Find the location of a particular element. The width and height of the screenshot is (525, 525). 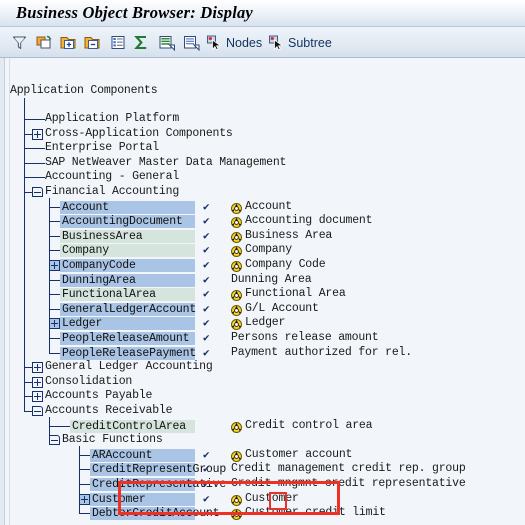

tree-node-label: AccountingDocument is located at coordinates (127, 222).